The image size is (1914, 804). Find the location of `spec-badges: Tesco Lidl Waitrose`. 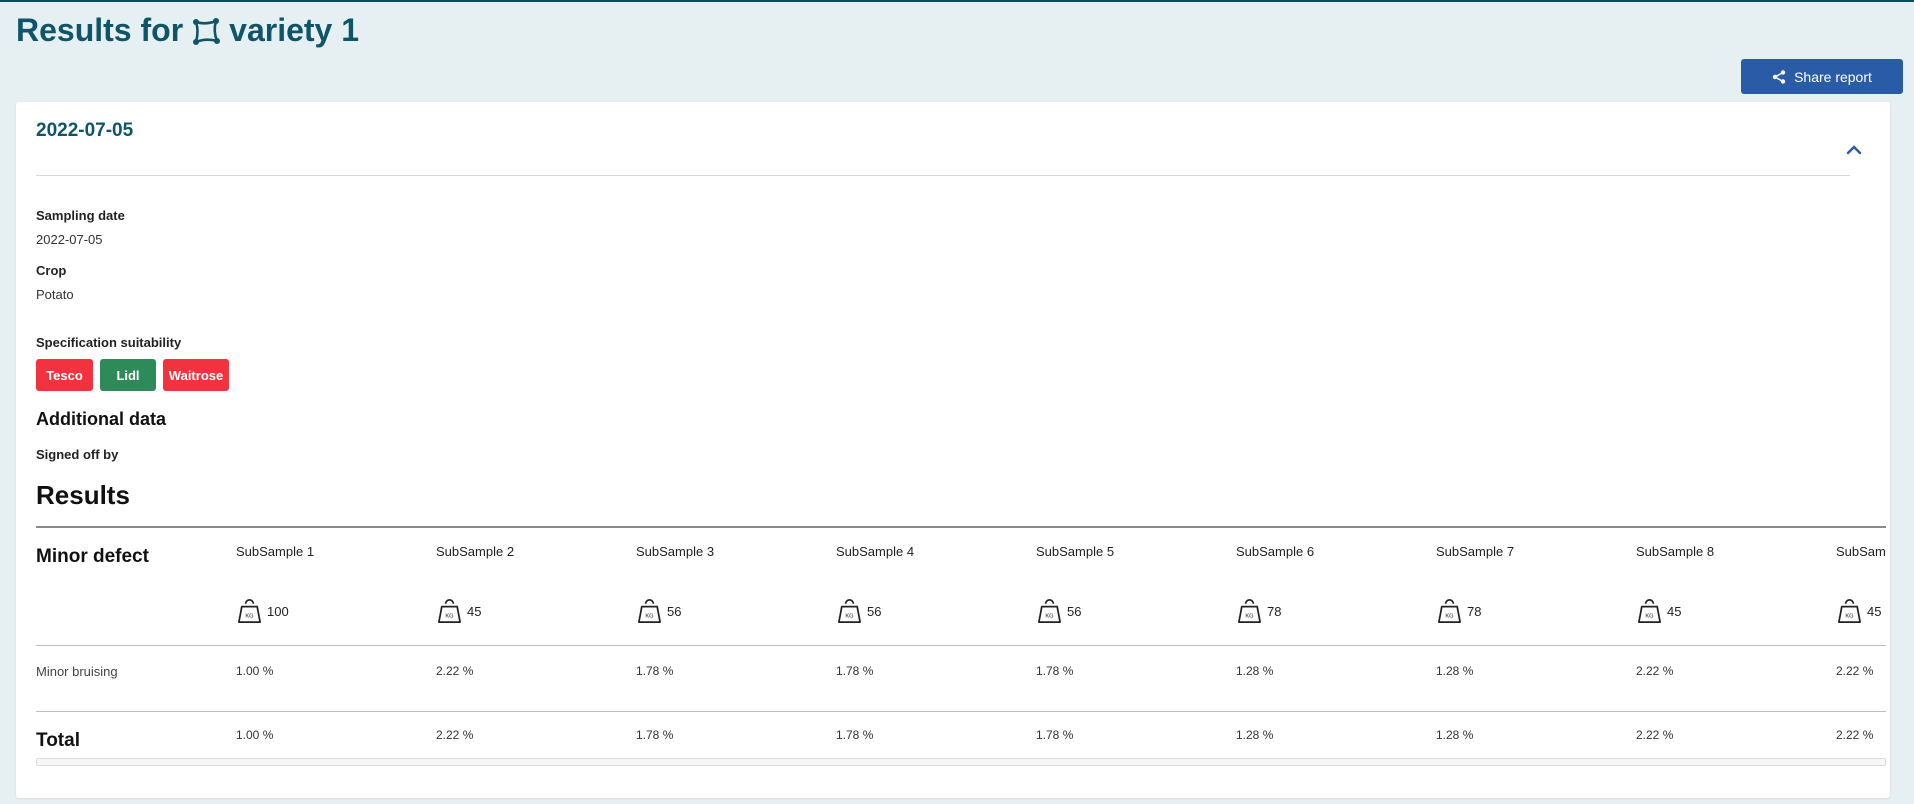

spec-badges: Tesco Lidl Waitrose is located at coordinates (132, 375).